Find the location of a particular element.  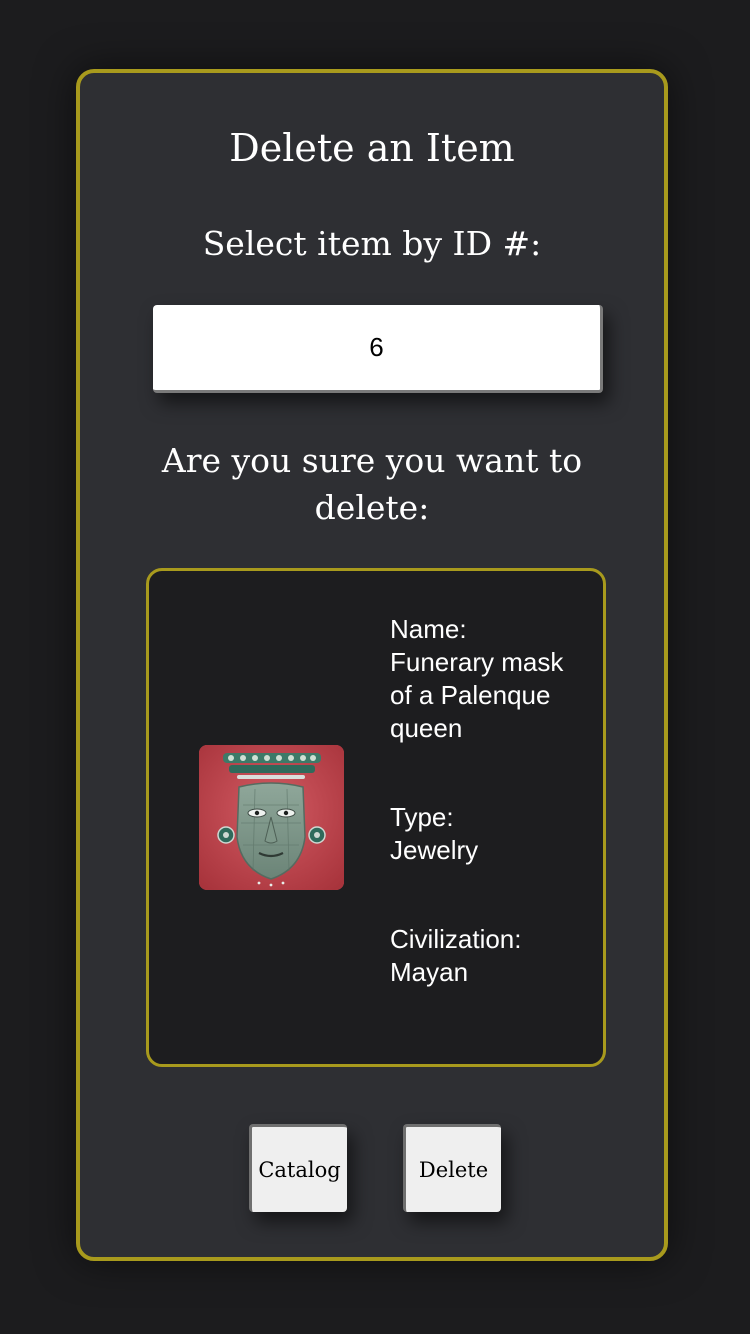

select-id-label: Select item by ID #: is located at coordinates (372, 243).